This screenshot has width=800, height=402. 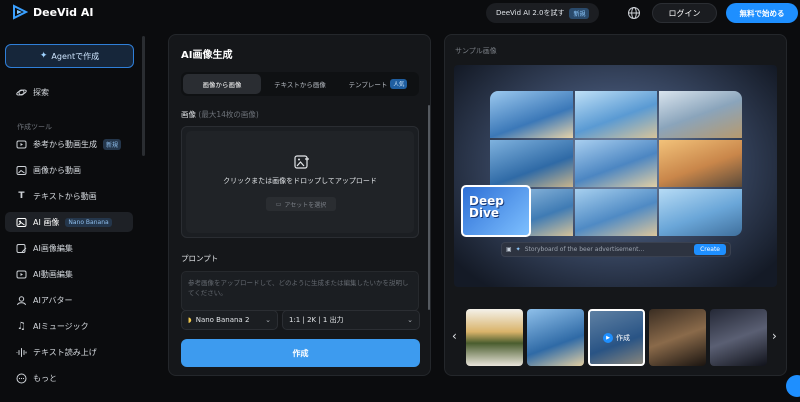 I want to click on sample-carousel: ‹ ▶ 作成 ›, so click(x=614, y=338).